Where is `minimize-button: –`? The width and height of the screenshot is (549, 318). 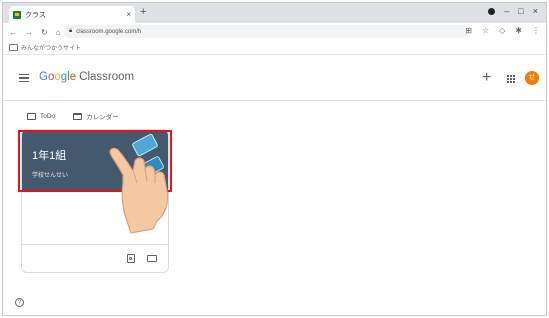 minimize-button: – is located at coordinates (506, 11).